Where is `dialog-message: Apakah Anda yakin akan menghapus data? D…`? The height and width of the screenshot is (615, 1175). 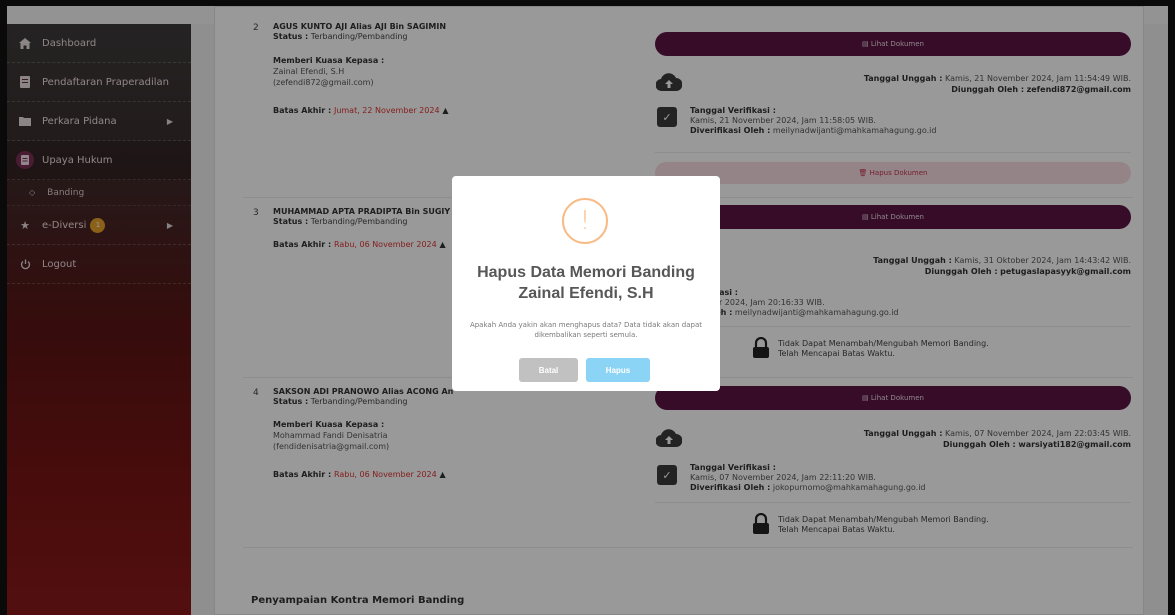 dialog-message: Apakah Anda yakin akan menghapus data? D… is located at coordinates (586, 330).